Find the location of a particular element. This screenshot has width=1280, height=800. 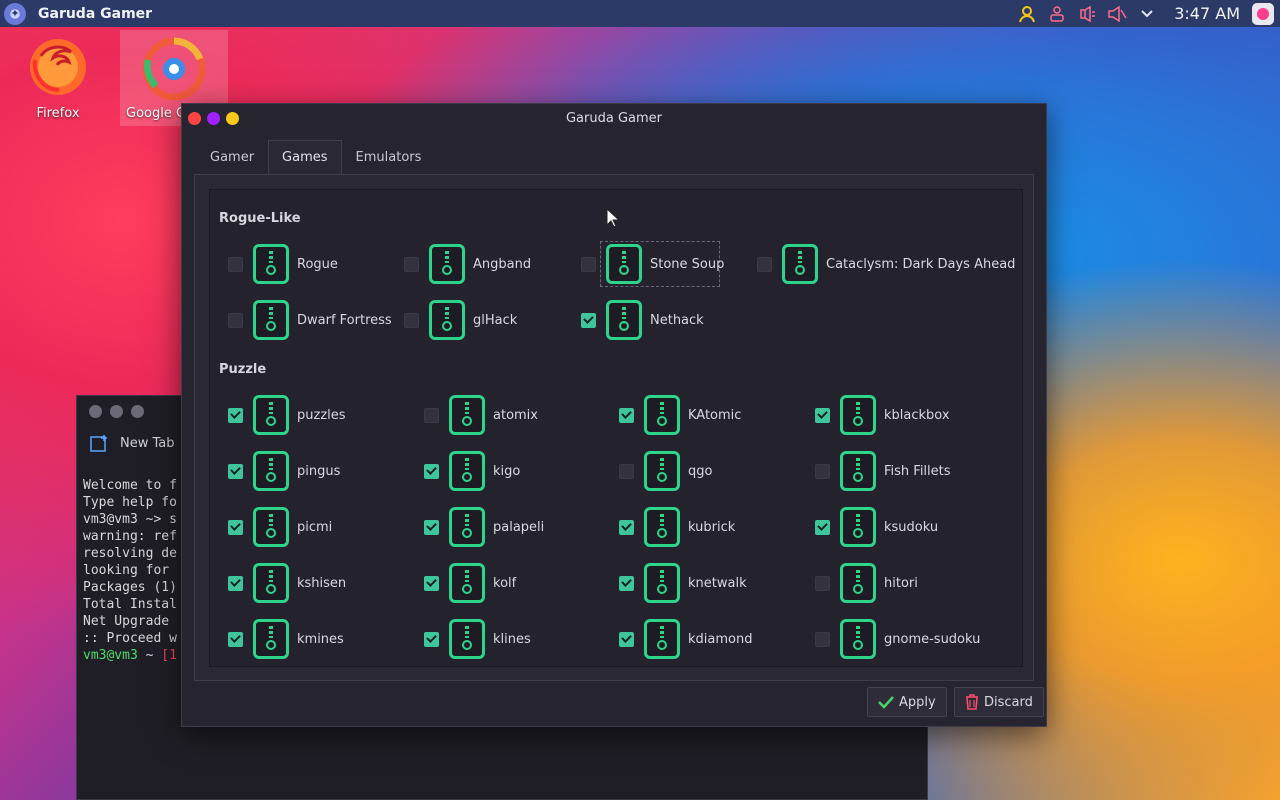

apply-label: Apply is located at coordinates (917, 702).